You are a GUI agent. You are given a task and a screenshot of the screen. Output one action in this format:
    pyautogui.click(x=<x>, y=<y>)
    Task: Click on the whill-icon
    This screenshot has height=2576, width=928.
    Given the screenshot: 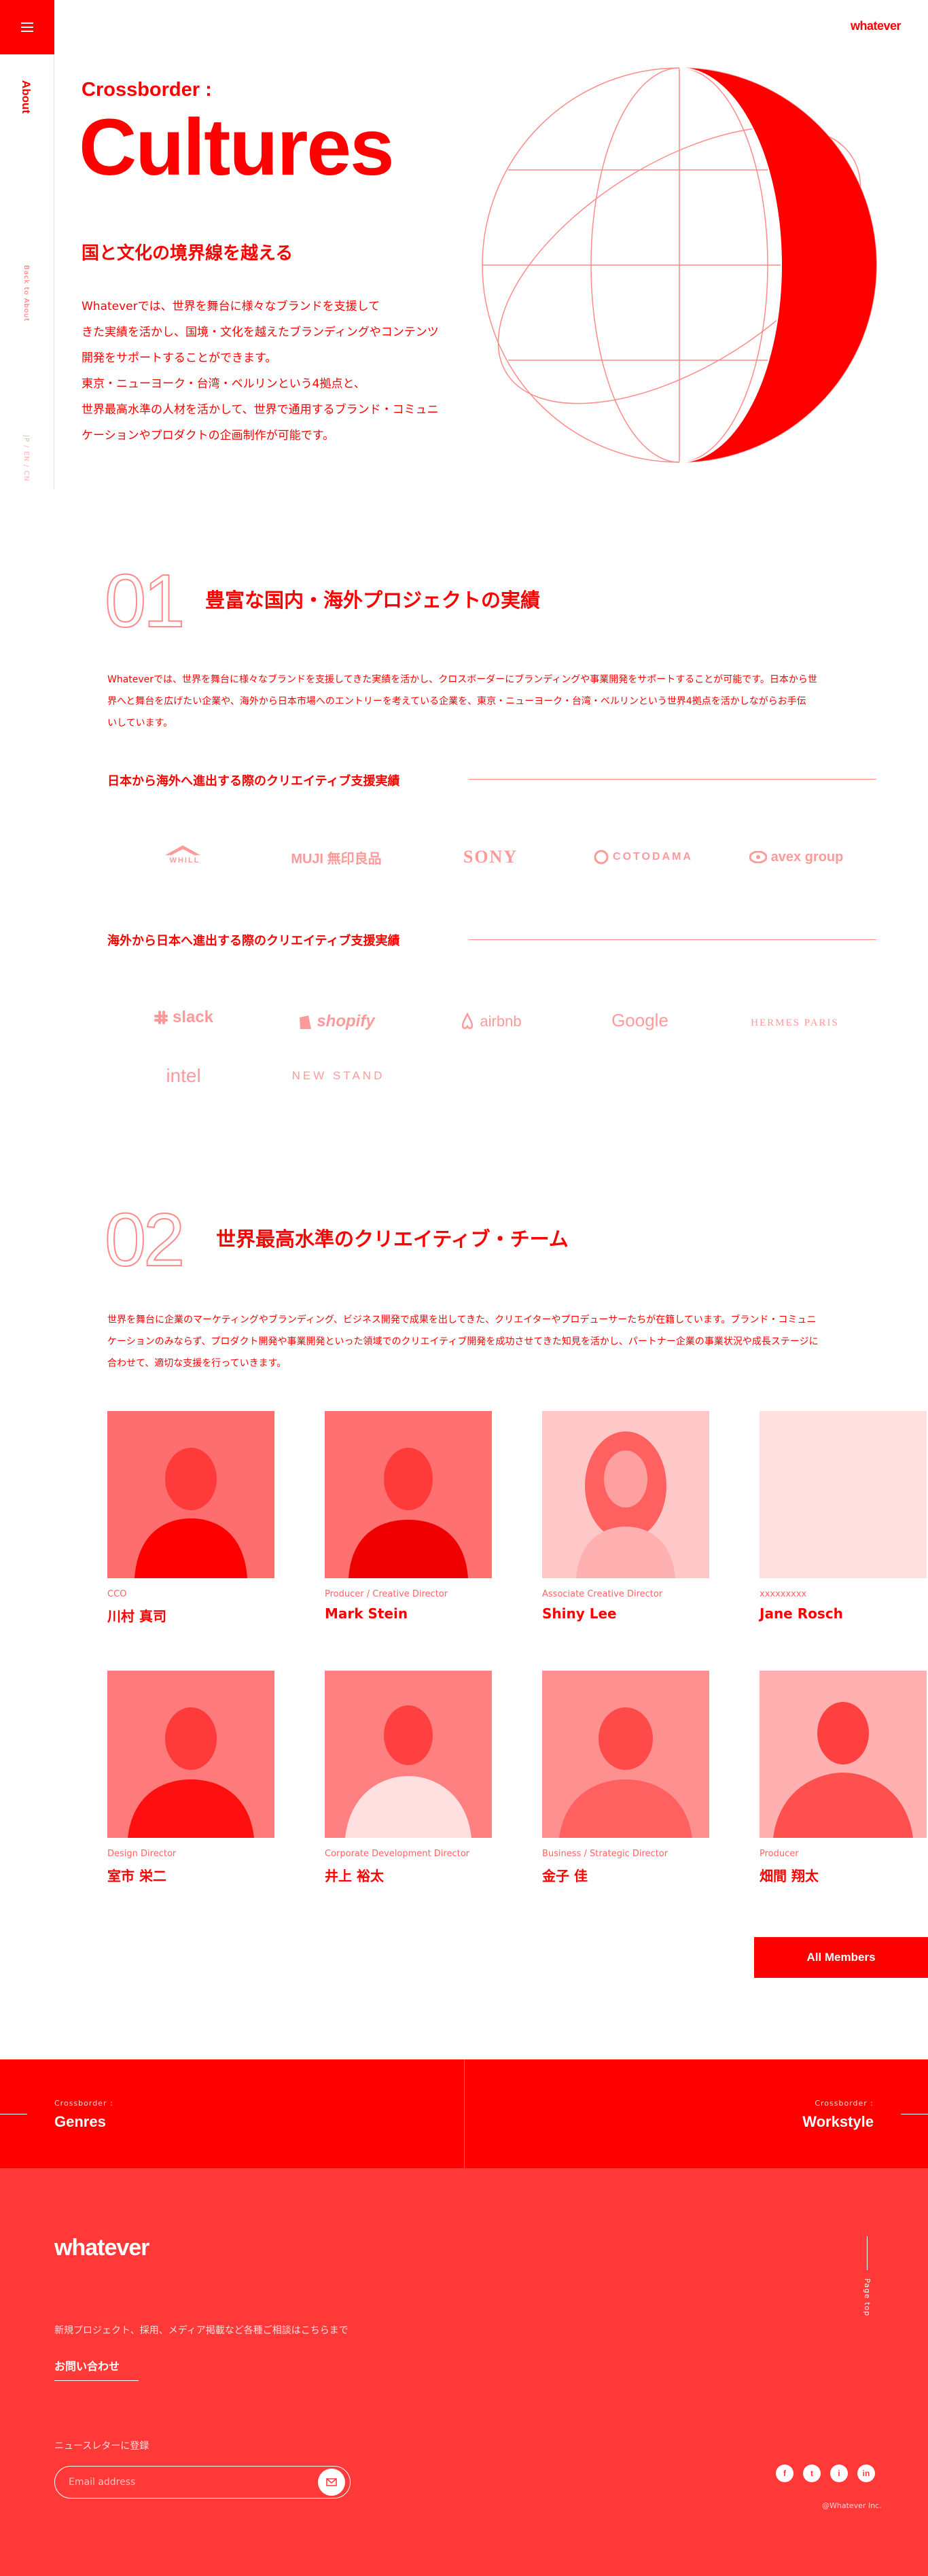 What is the action you would take?
    pyautogui.click(x=182, y=850)
    